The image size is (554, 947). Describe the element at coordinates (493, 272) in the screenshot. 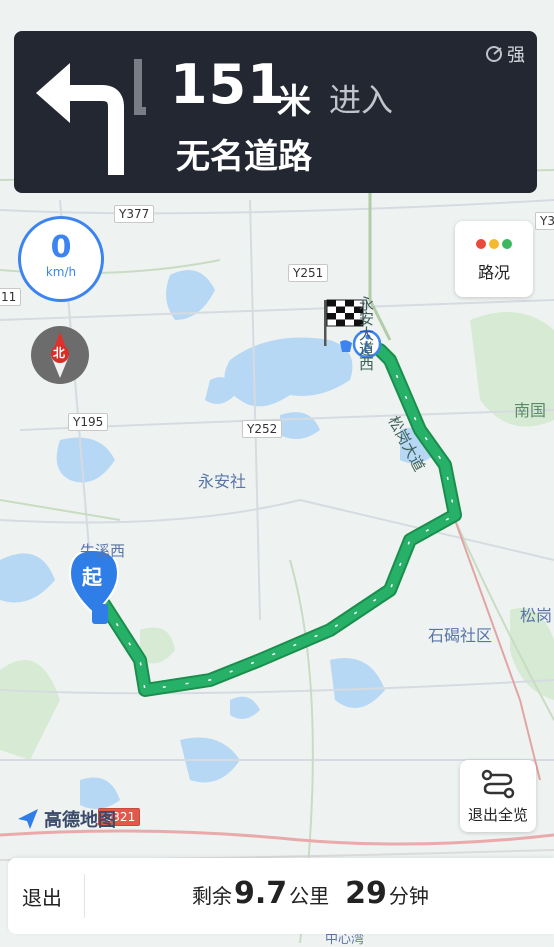

I see `traffic-label: 路况` at that location.